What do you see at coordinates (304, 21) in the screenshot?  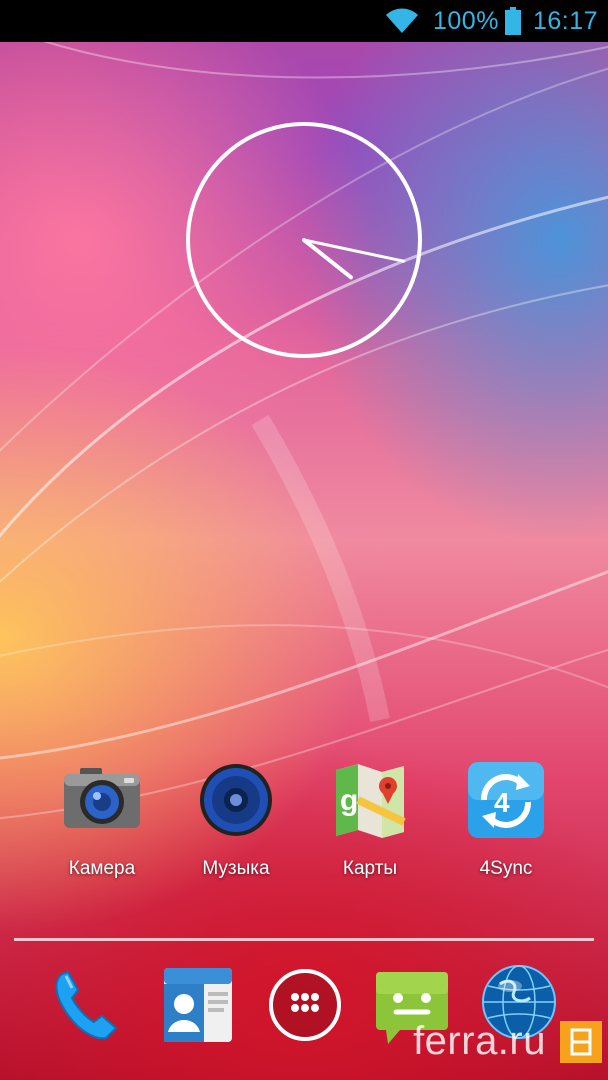 I see `status-bar: 100% 16:17` at bounding box center [304, 21].